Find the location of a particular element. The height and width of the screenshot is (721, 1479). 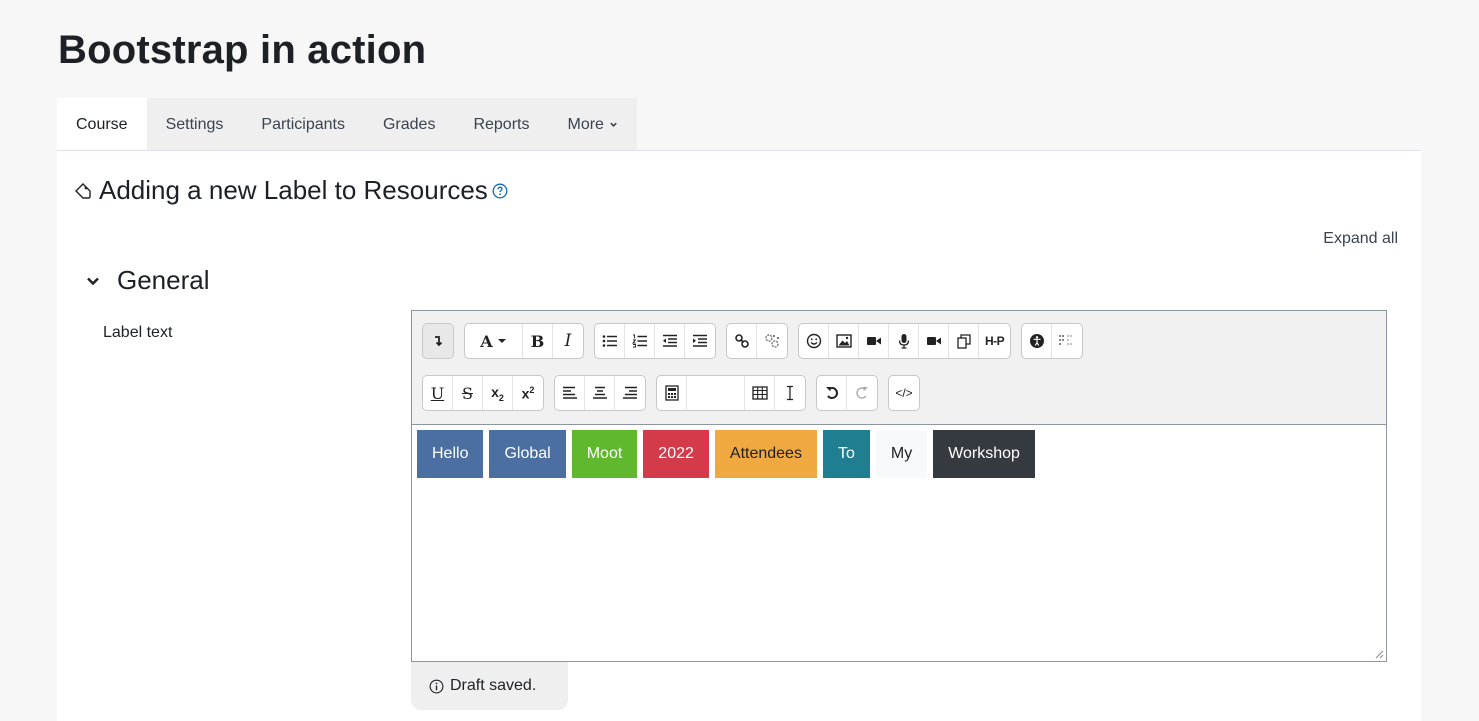

tab-more-label: More is located at coordinates (585, 124).